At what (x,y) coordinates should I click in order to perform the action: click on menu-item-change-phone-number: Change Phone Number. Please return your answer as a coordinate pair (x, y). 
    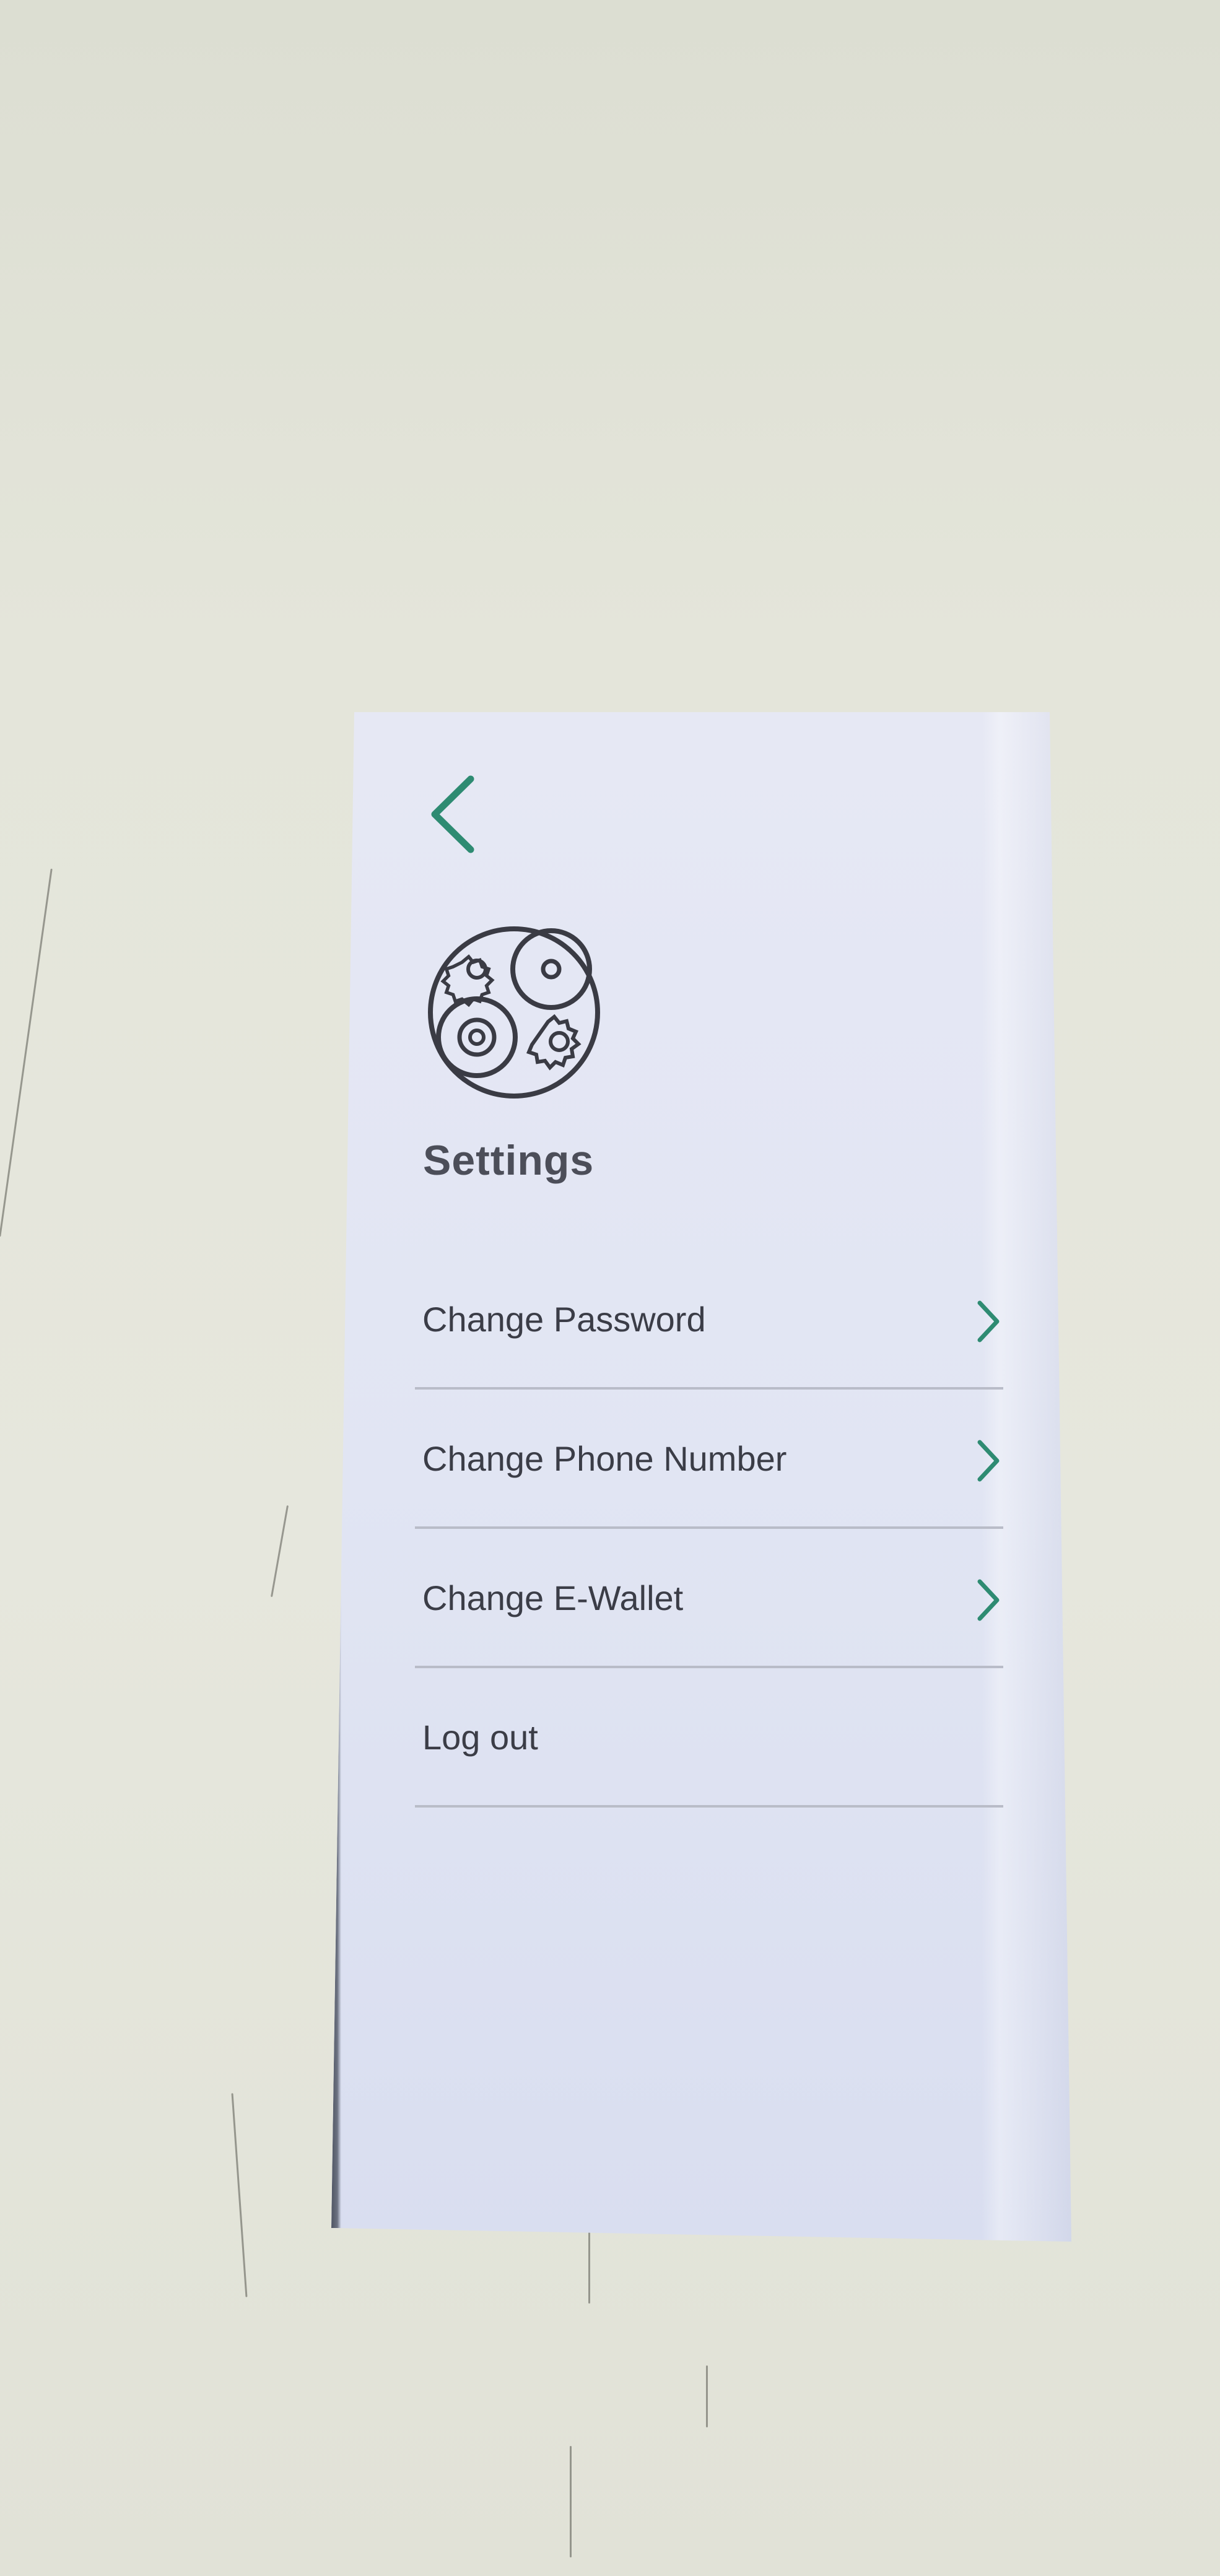
    Looking at the image, I should click on (709, 1472).